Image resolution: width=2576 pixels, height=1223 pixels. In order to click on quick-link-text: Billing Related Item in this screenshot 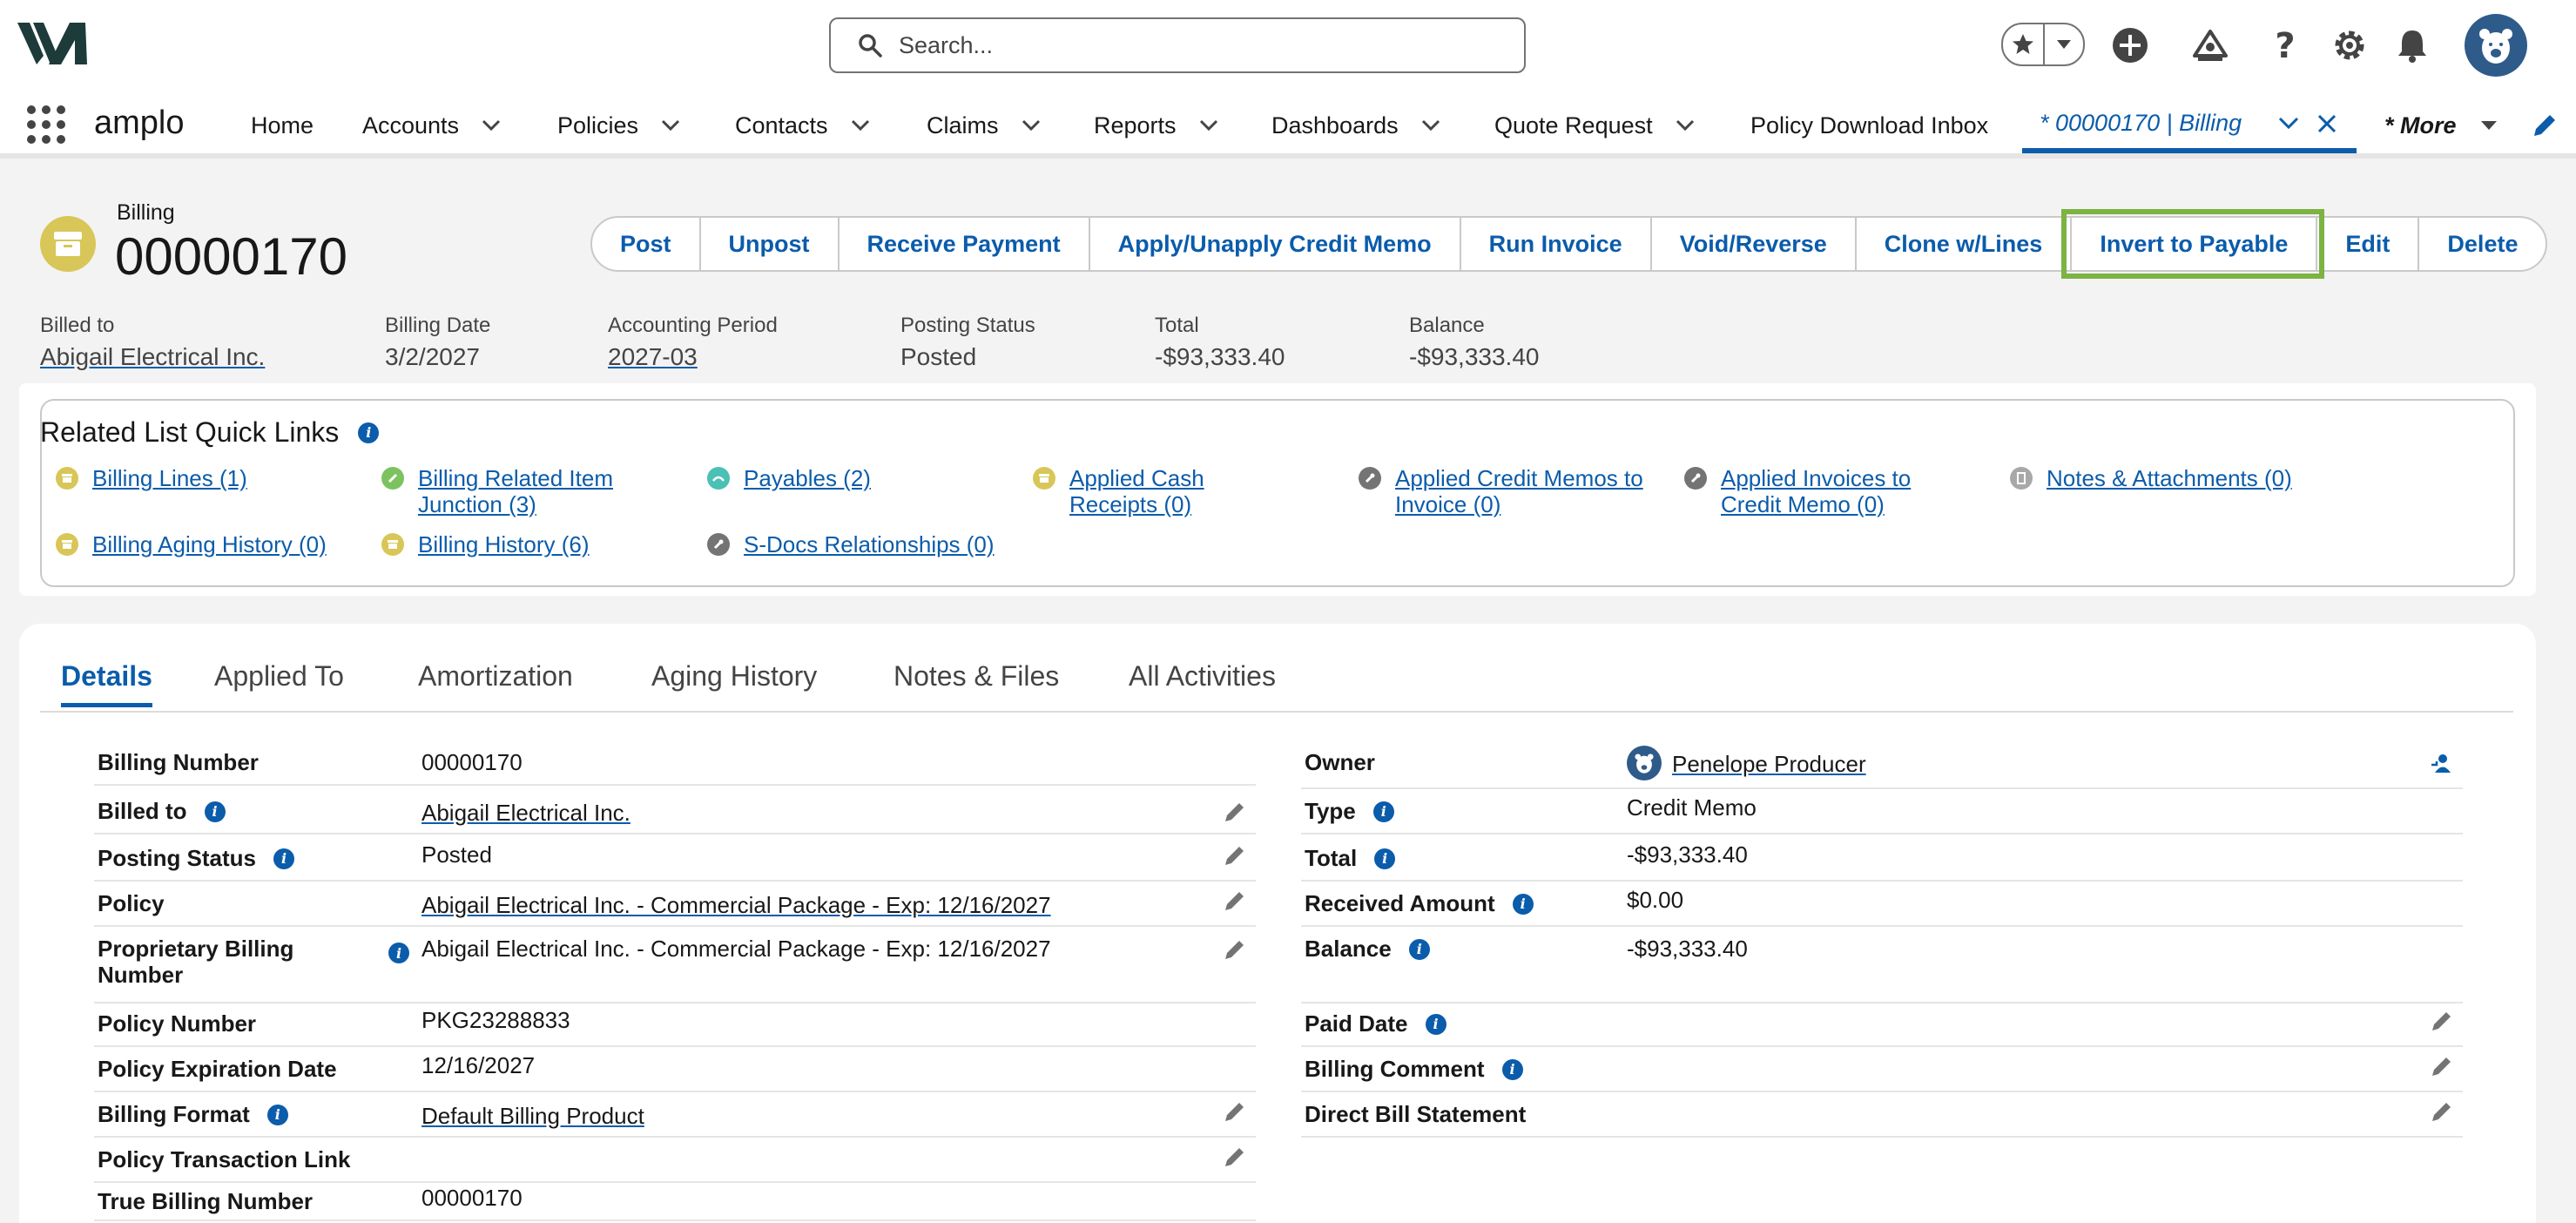, I will do `click(515, 478)`.